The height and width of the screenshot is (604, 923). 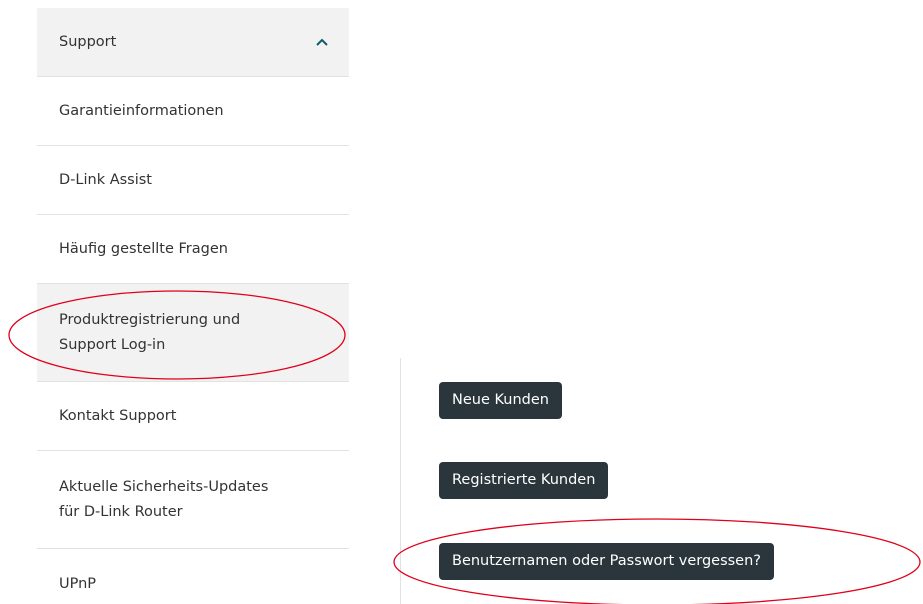 I want to click on new-customers-button: Neue Kunden, so click(x=500, y=400).